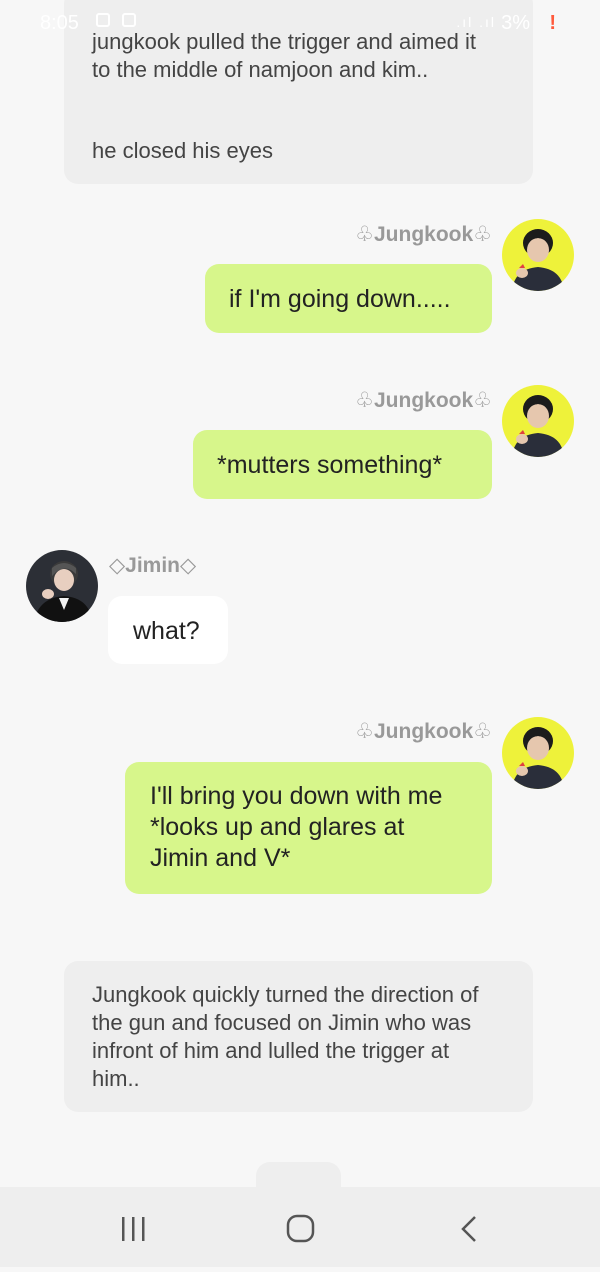 The width and height of the screenshot is (600, 1272). I want to click on navigation-bar, so click(300, 1227).